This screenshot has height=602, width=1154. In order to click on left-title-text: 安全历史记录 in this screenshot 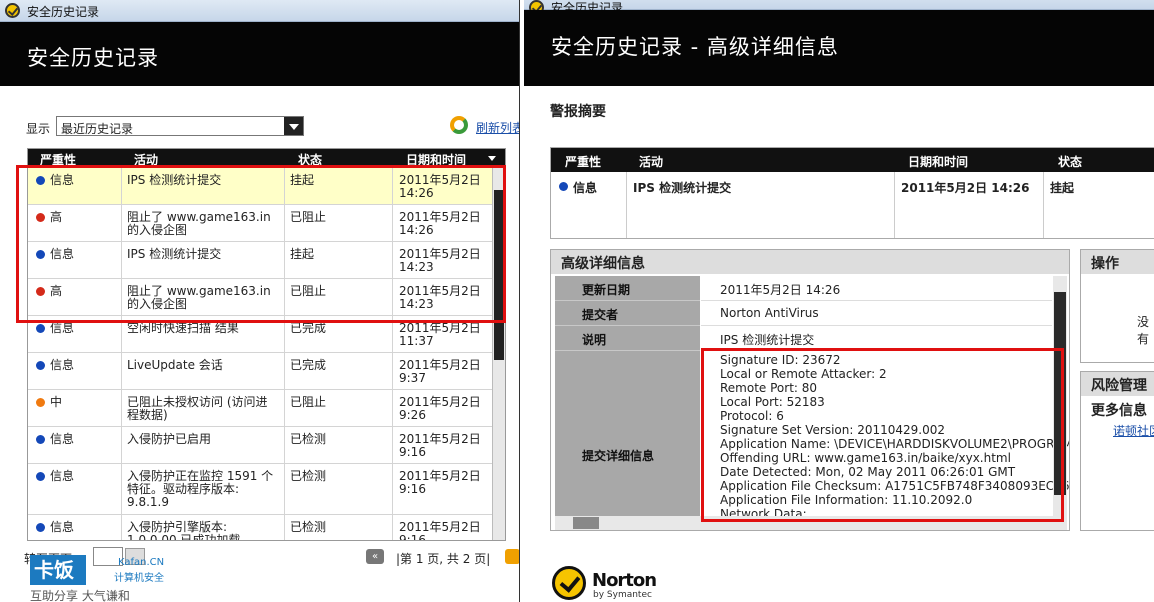, I will do `click(63, 12)`.